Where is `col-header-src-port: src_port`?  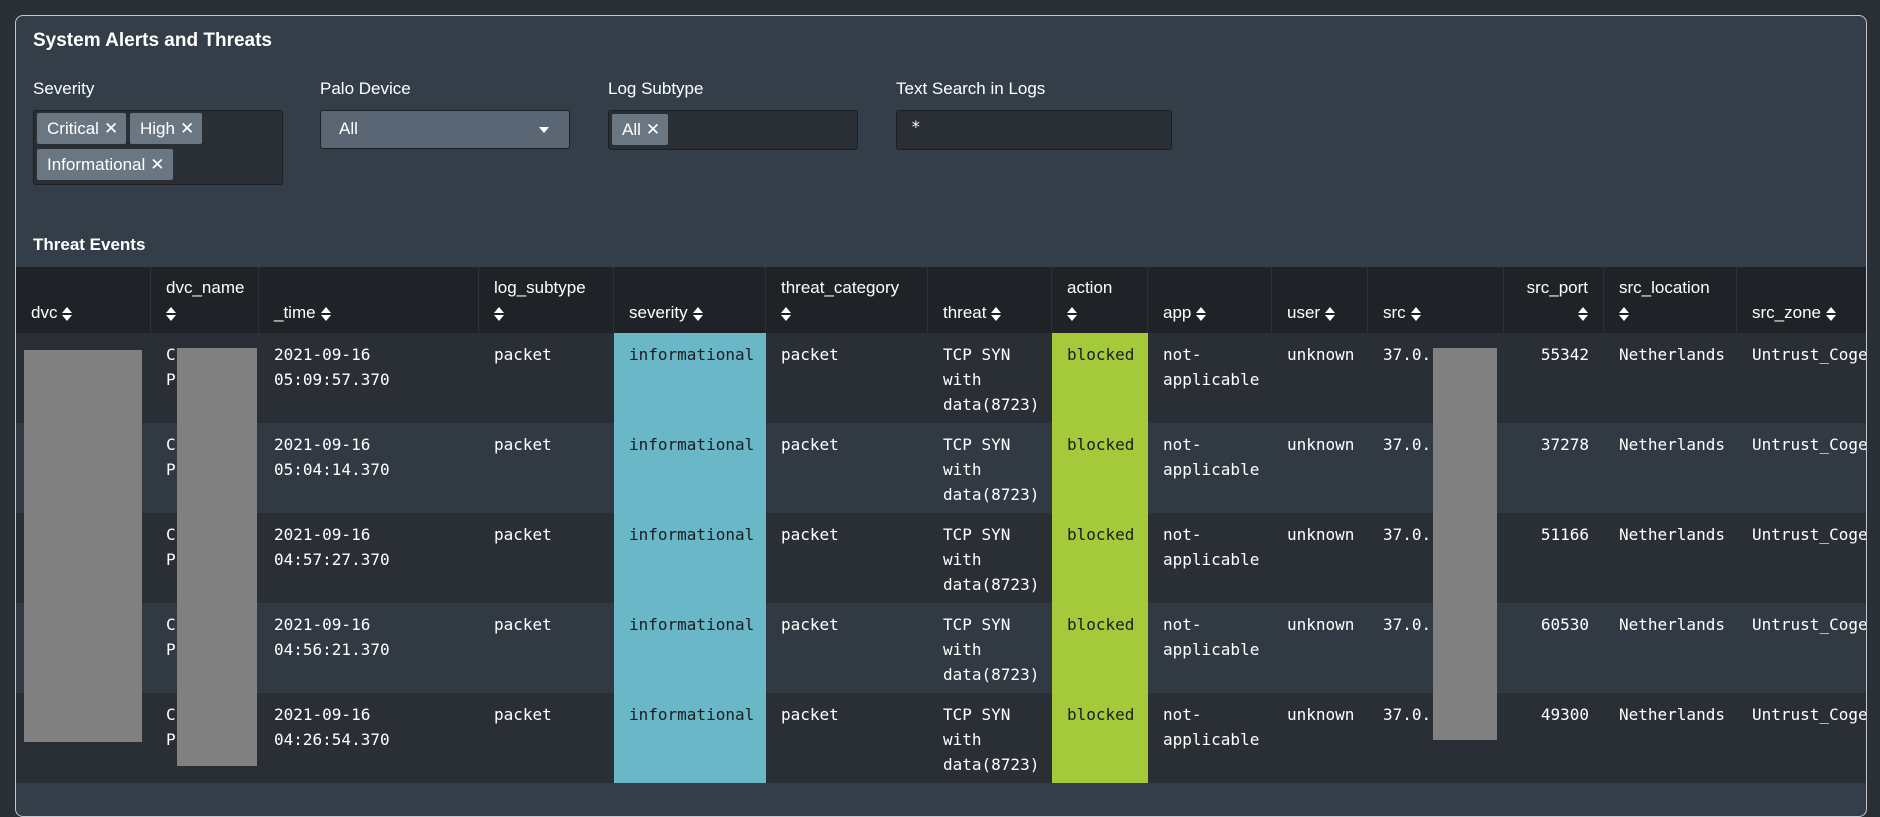 col-header-src-port: src_port is located at coordinates (1554, 300).